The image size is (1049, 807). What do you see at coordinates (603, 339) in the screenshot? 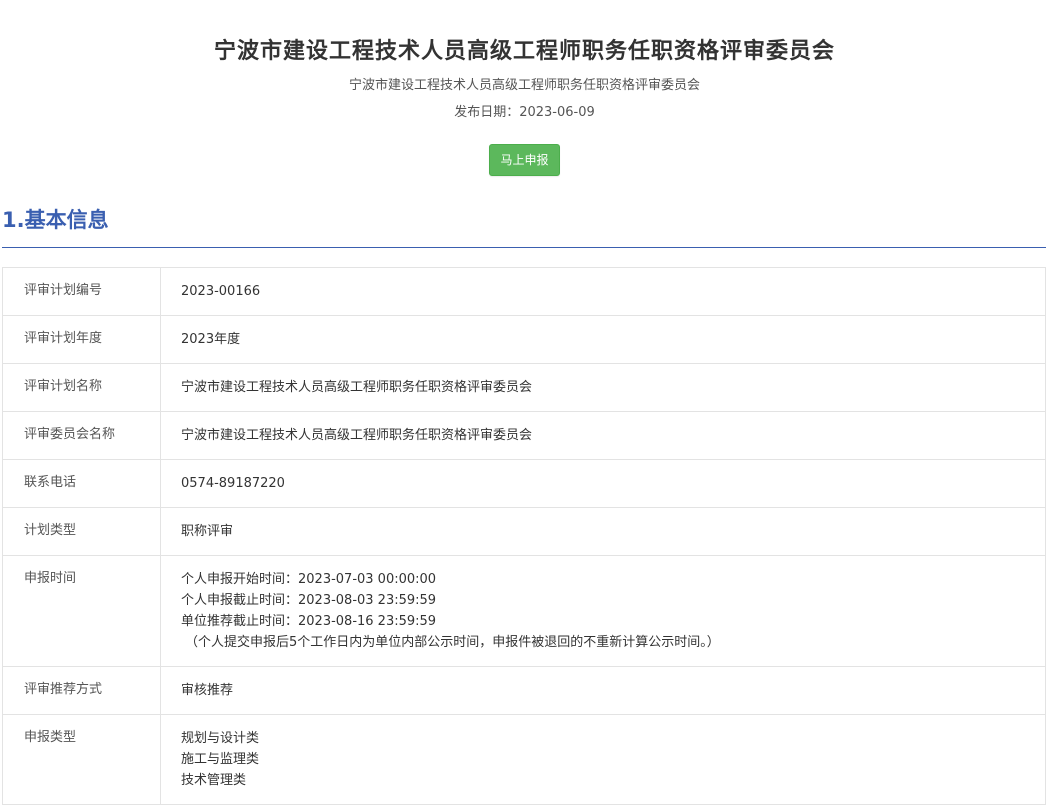
I see `row-value: 2023年度` at bounding box center [603, 339].